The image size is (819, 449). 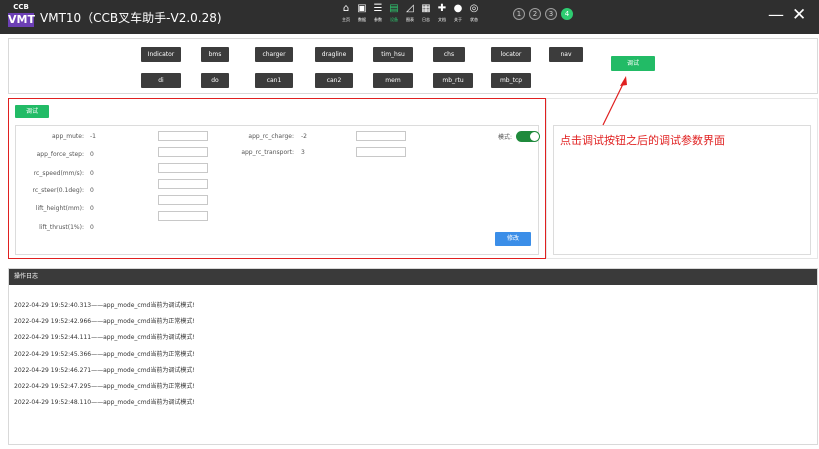 I want to click on param-label: rc_steer(0.1deg):, so click(x=58, y=190).